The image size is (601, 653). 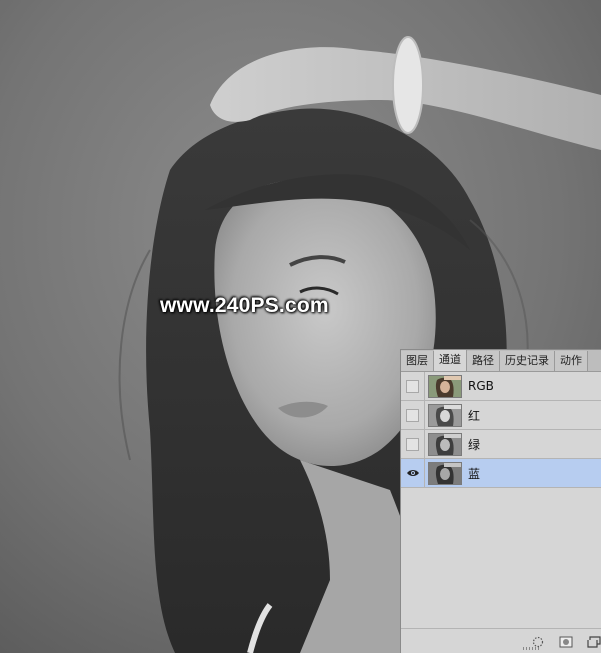 What do you see at coordinates (474, 473) in the screenshot?
I see `channel-name: 蓝` at bounding box center [474, 473].